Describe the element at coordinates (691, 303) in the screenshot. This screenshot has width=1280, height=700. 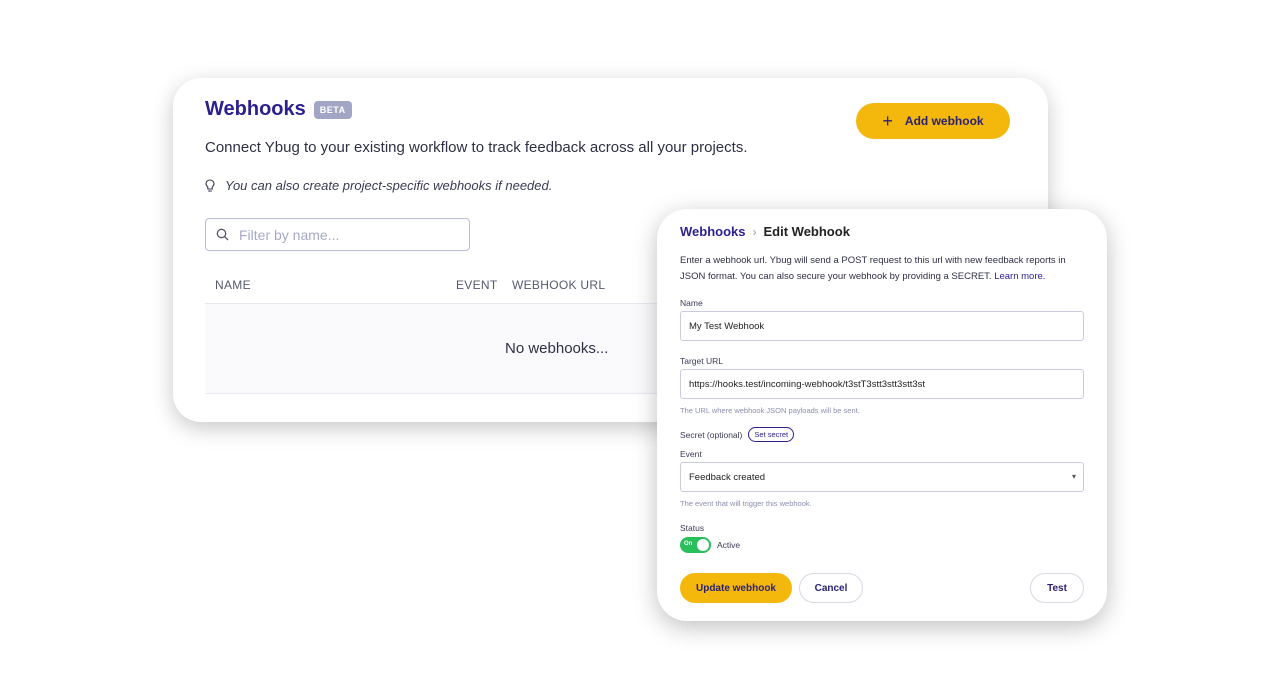
I see `name-label: Name` at that location.